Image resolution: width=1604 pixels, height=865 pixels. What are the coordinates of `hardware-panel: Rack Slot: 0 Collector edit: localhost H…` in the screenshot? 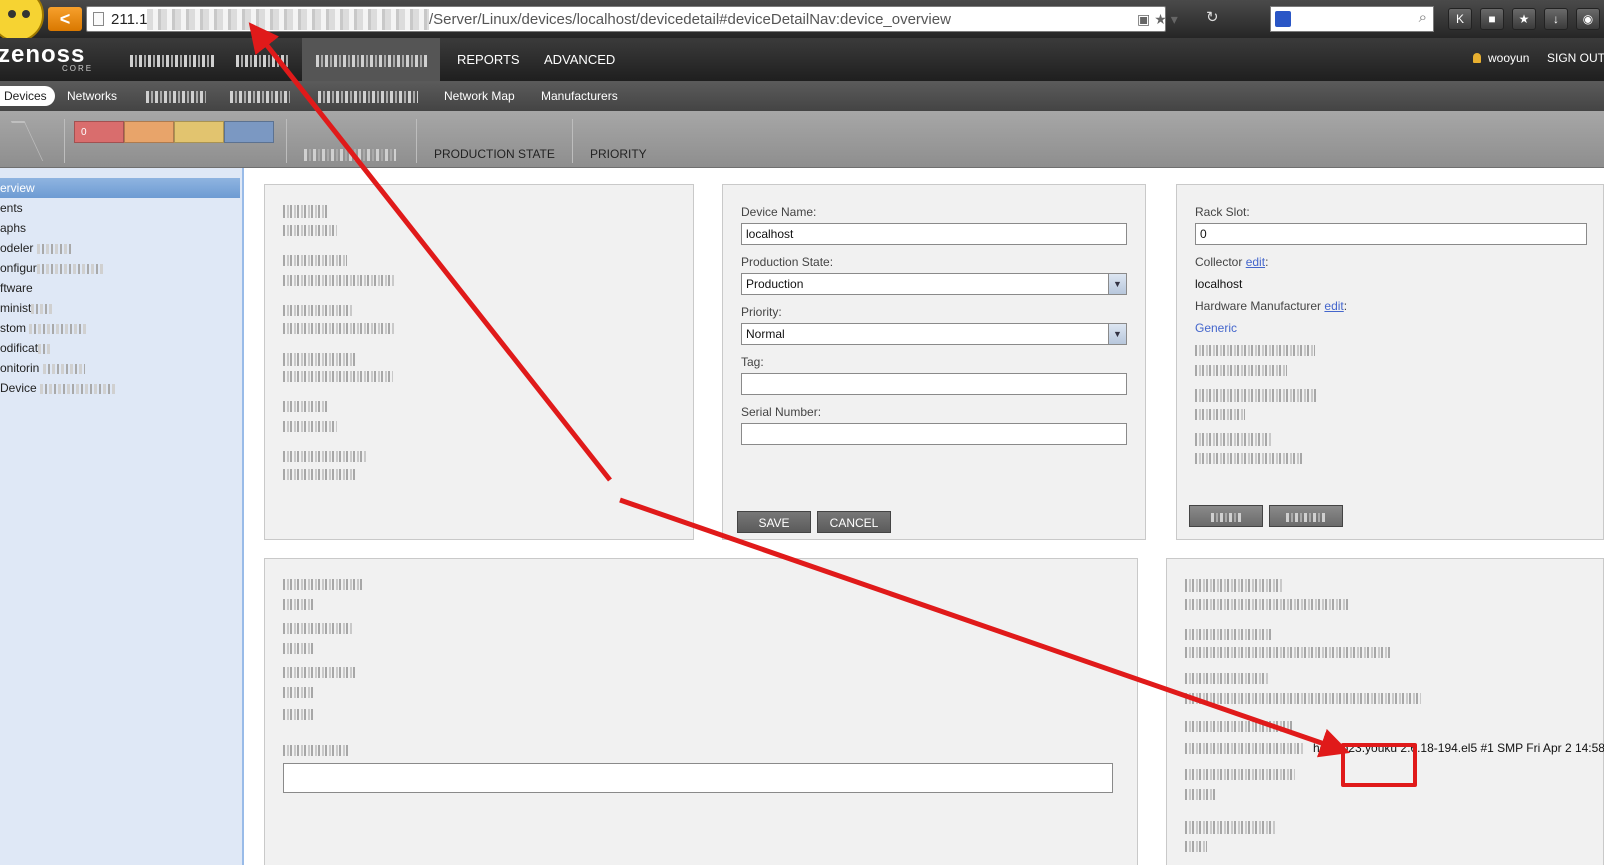 It's located at (1390, 362).